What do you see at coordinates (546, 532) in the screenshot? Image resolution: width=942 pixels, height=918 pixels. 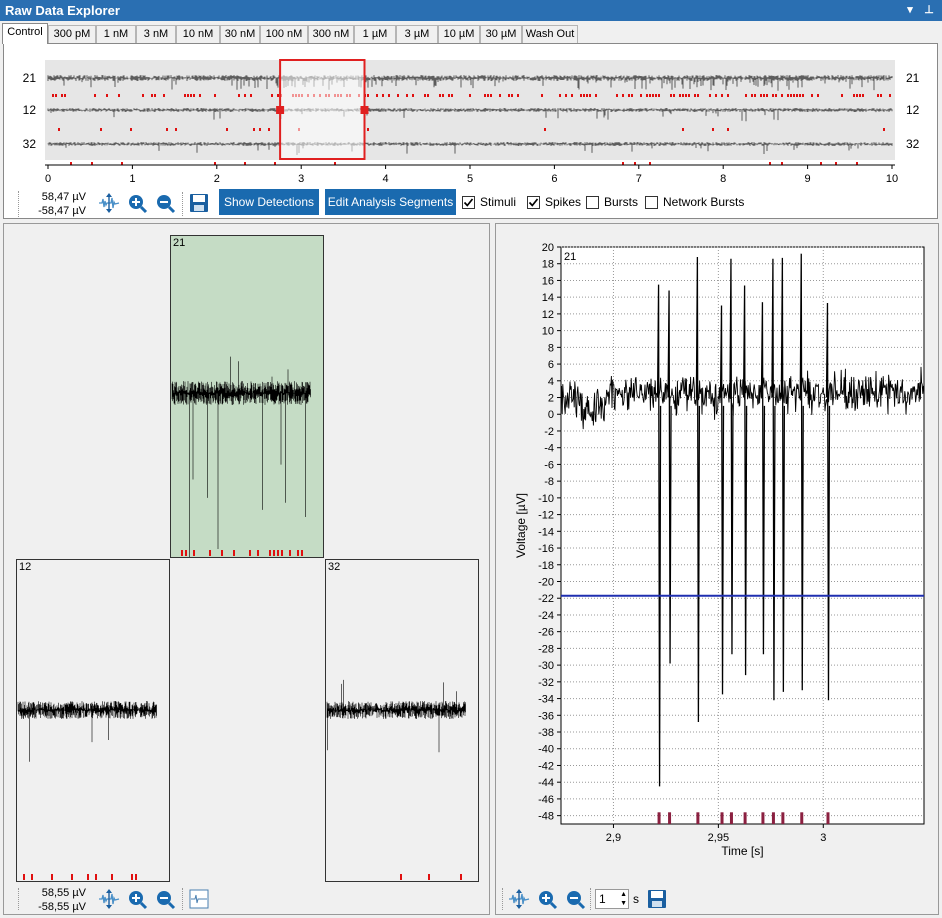 I see `y-tick-label: -14` at bounding box center [546, 532].